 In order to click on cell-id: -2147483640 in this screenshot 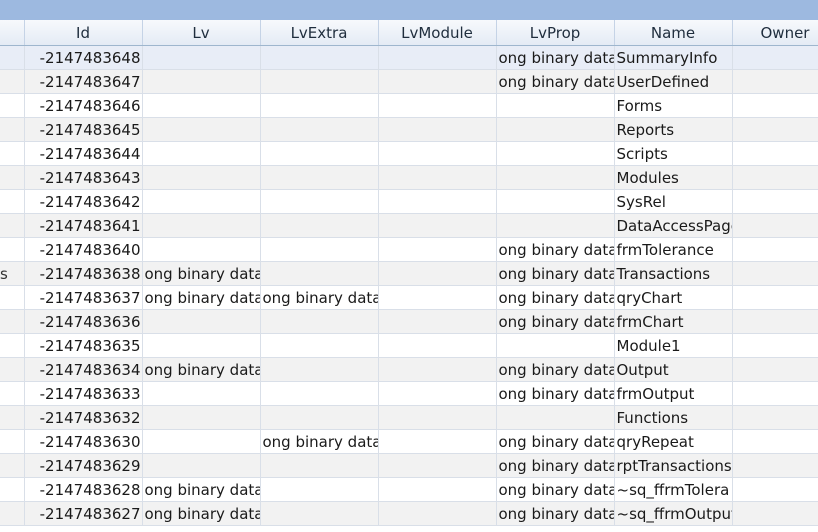, I will do `click(83, 249)`.